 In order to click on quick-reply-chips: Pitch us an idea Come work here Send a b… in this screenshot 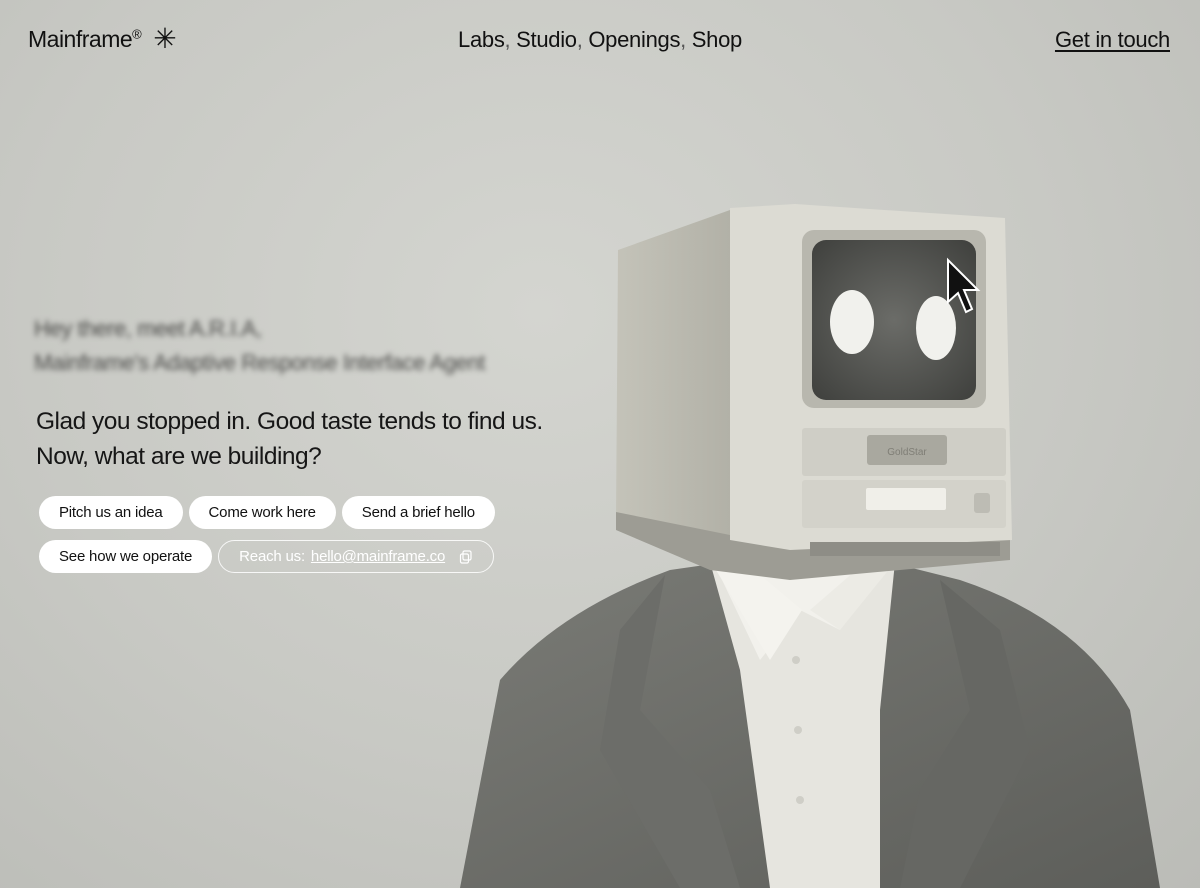, I will do `click(299, 540)`.